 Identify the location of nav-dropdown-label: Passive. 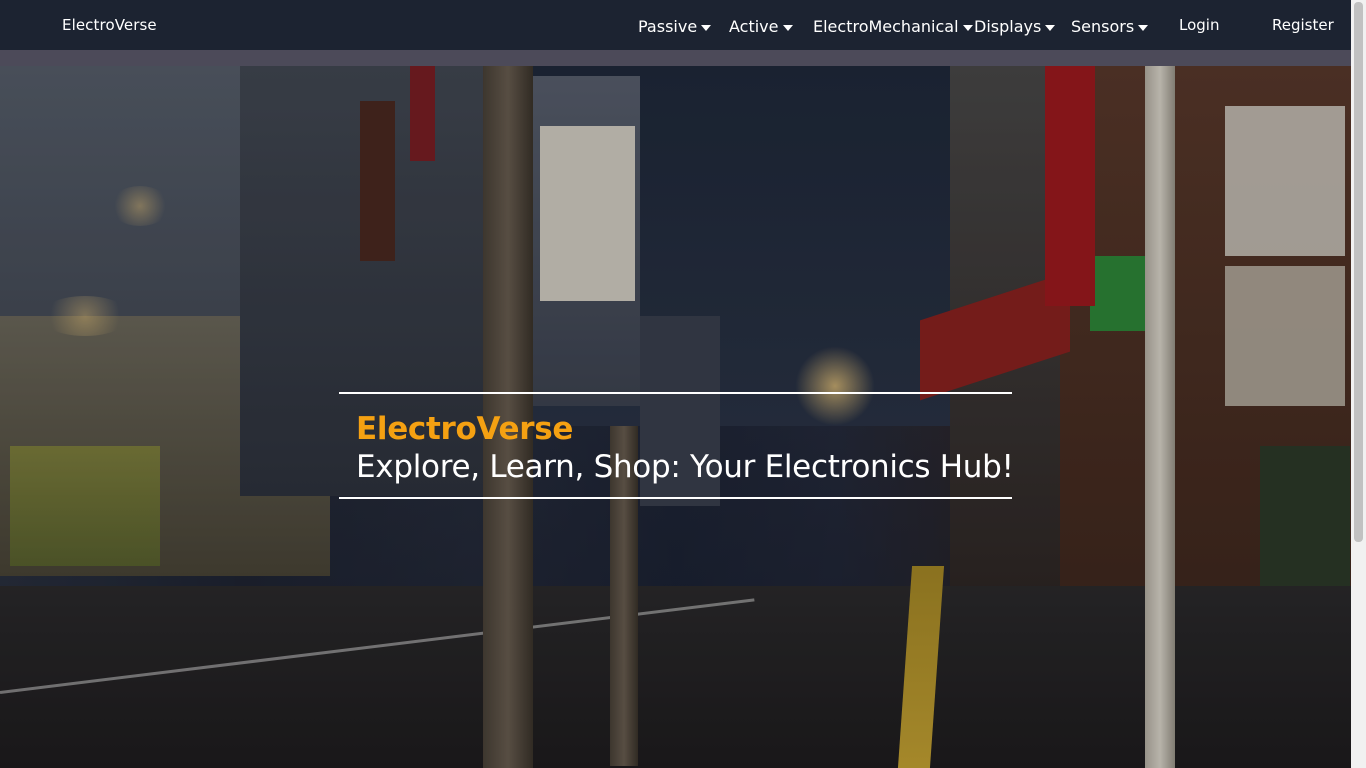
(668, 26).